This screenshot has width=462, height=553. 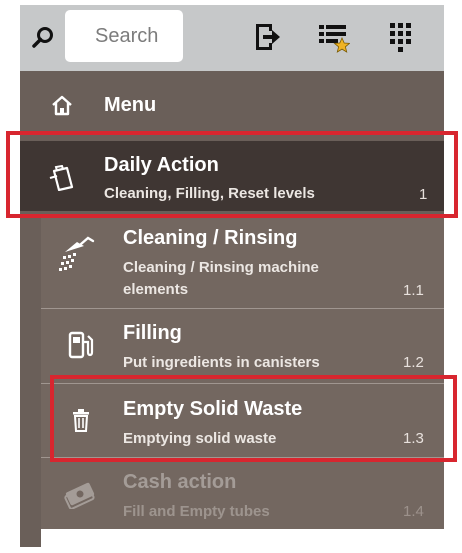 I want to click on divider, so click(x=242, y=308).